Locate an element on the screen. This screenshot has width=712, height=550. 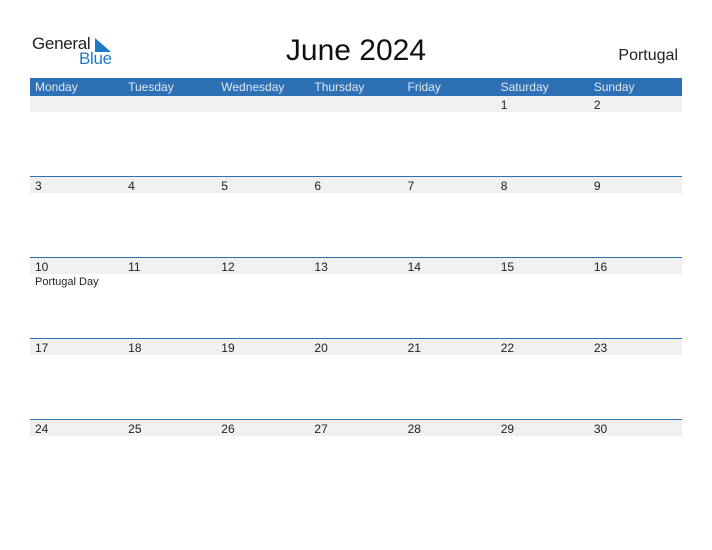
week-row: 24 25 26 27 28 29 30 is located at coordinates (356, 460).